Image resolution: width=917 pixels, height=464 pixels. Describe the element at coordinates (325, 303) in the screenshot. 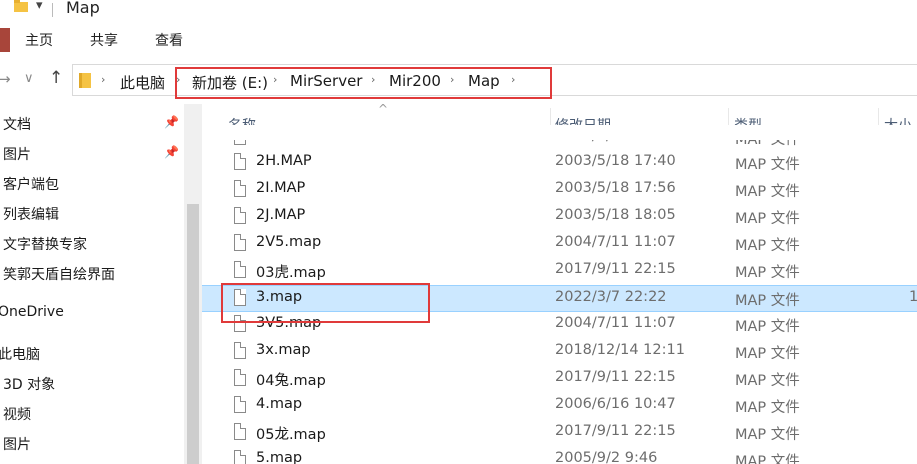

I see `selection-highlight-box` at that location.